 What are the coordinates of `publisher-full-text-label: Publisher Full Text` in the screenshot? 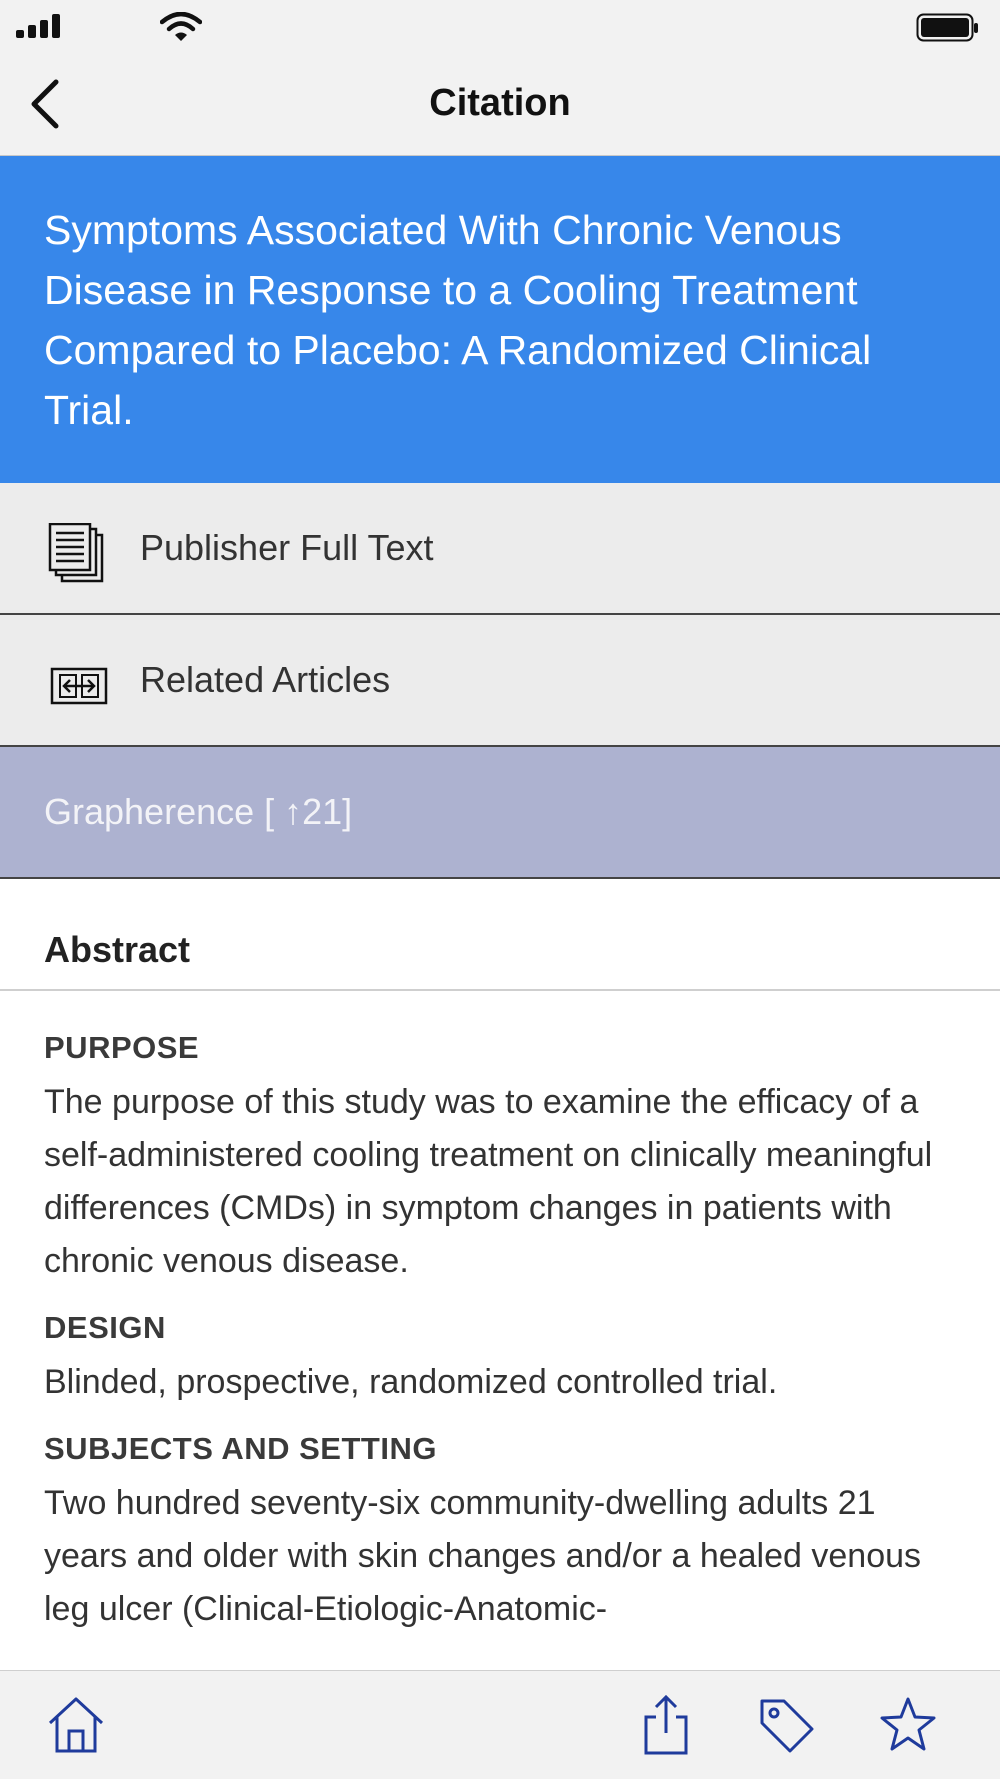 It's located at (287, 547).